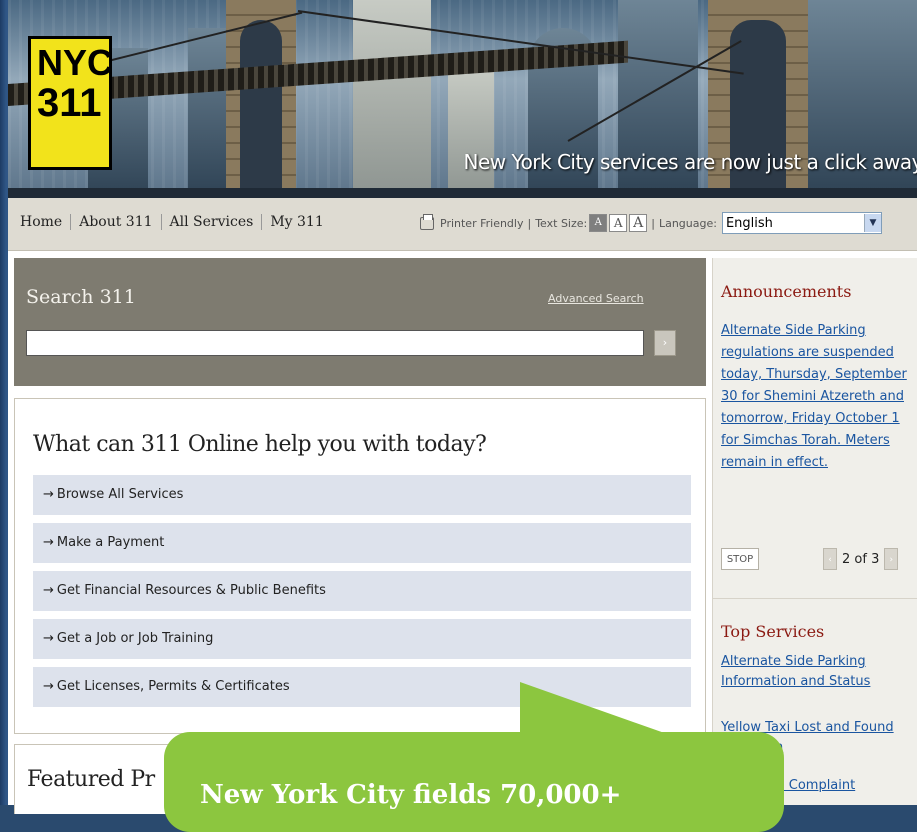 Image resolution: width=917 pixels, height=832 pixels. Describe the element at coordinates (110, 542) in the screenshot. I see `help-link-label: Make a Payment` at that location.